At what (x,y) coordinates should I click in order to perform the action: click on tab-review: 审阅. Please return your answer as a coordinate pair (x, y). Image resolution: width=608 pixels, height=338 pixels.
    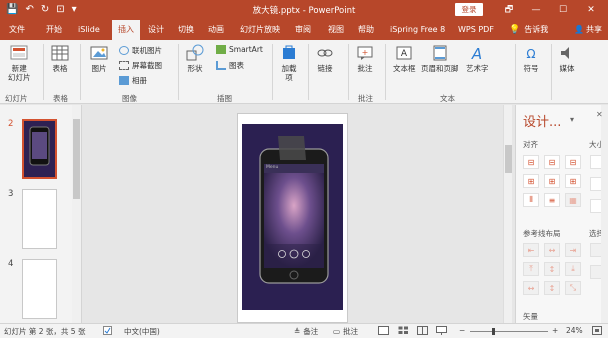
    Looking at the image, I should click on (303, 30).